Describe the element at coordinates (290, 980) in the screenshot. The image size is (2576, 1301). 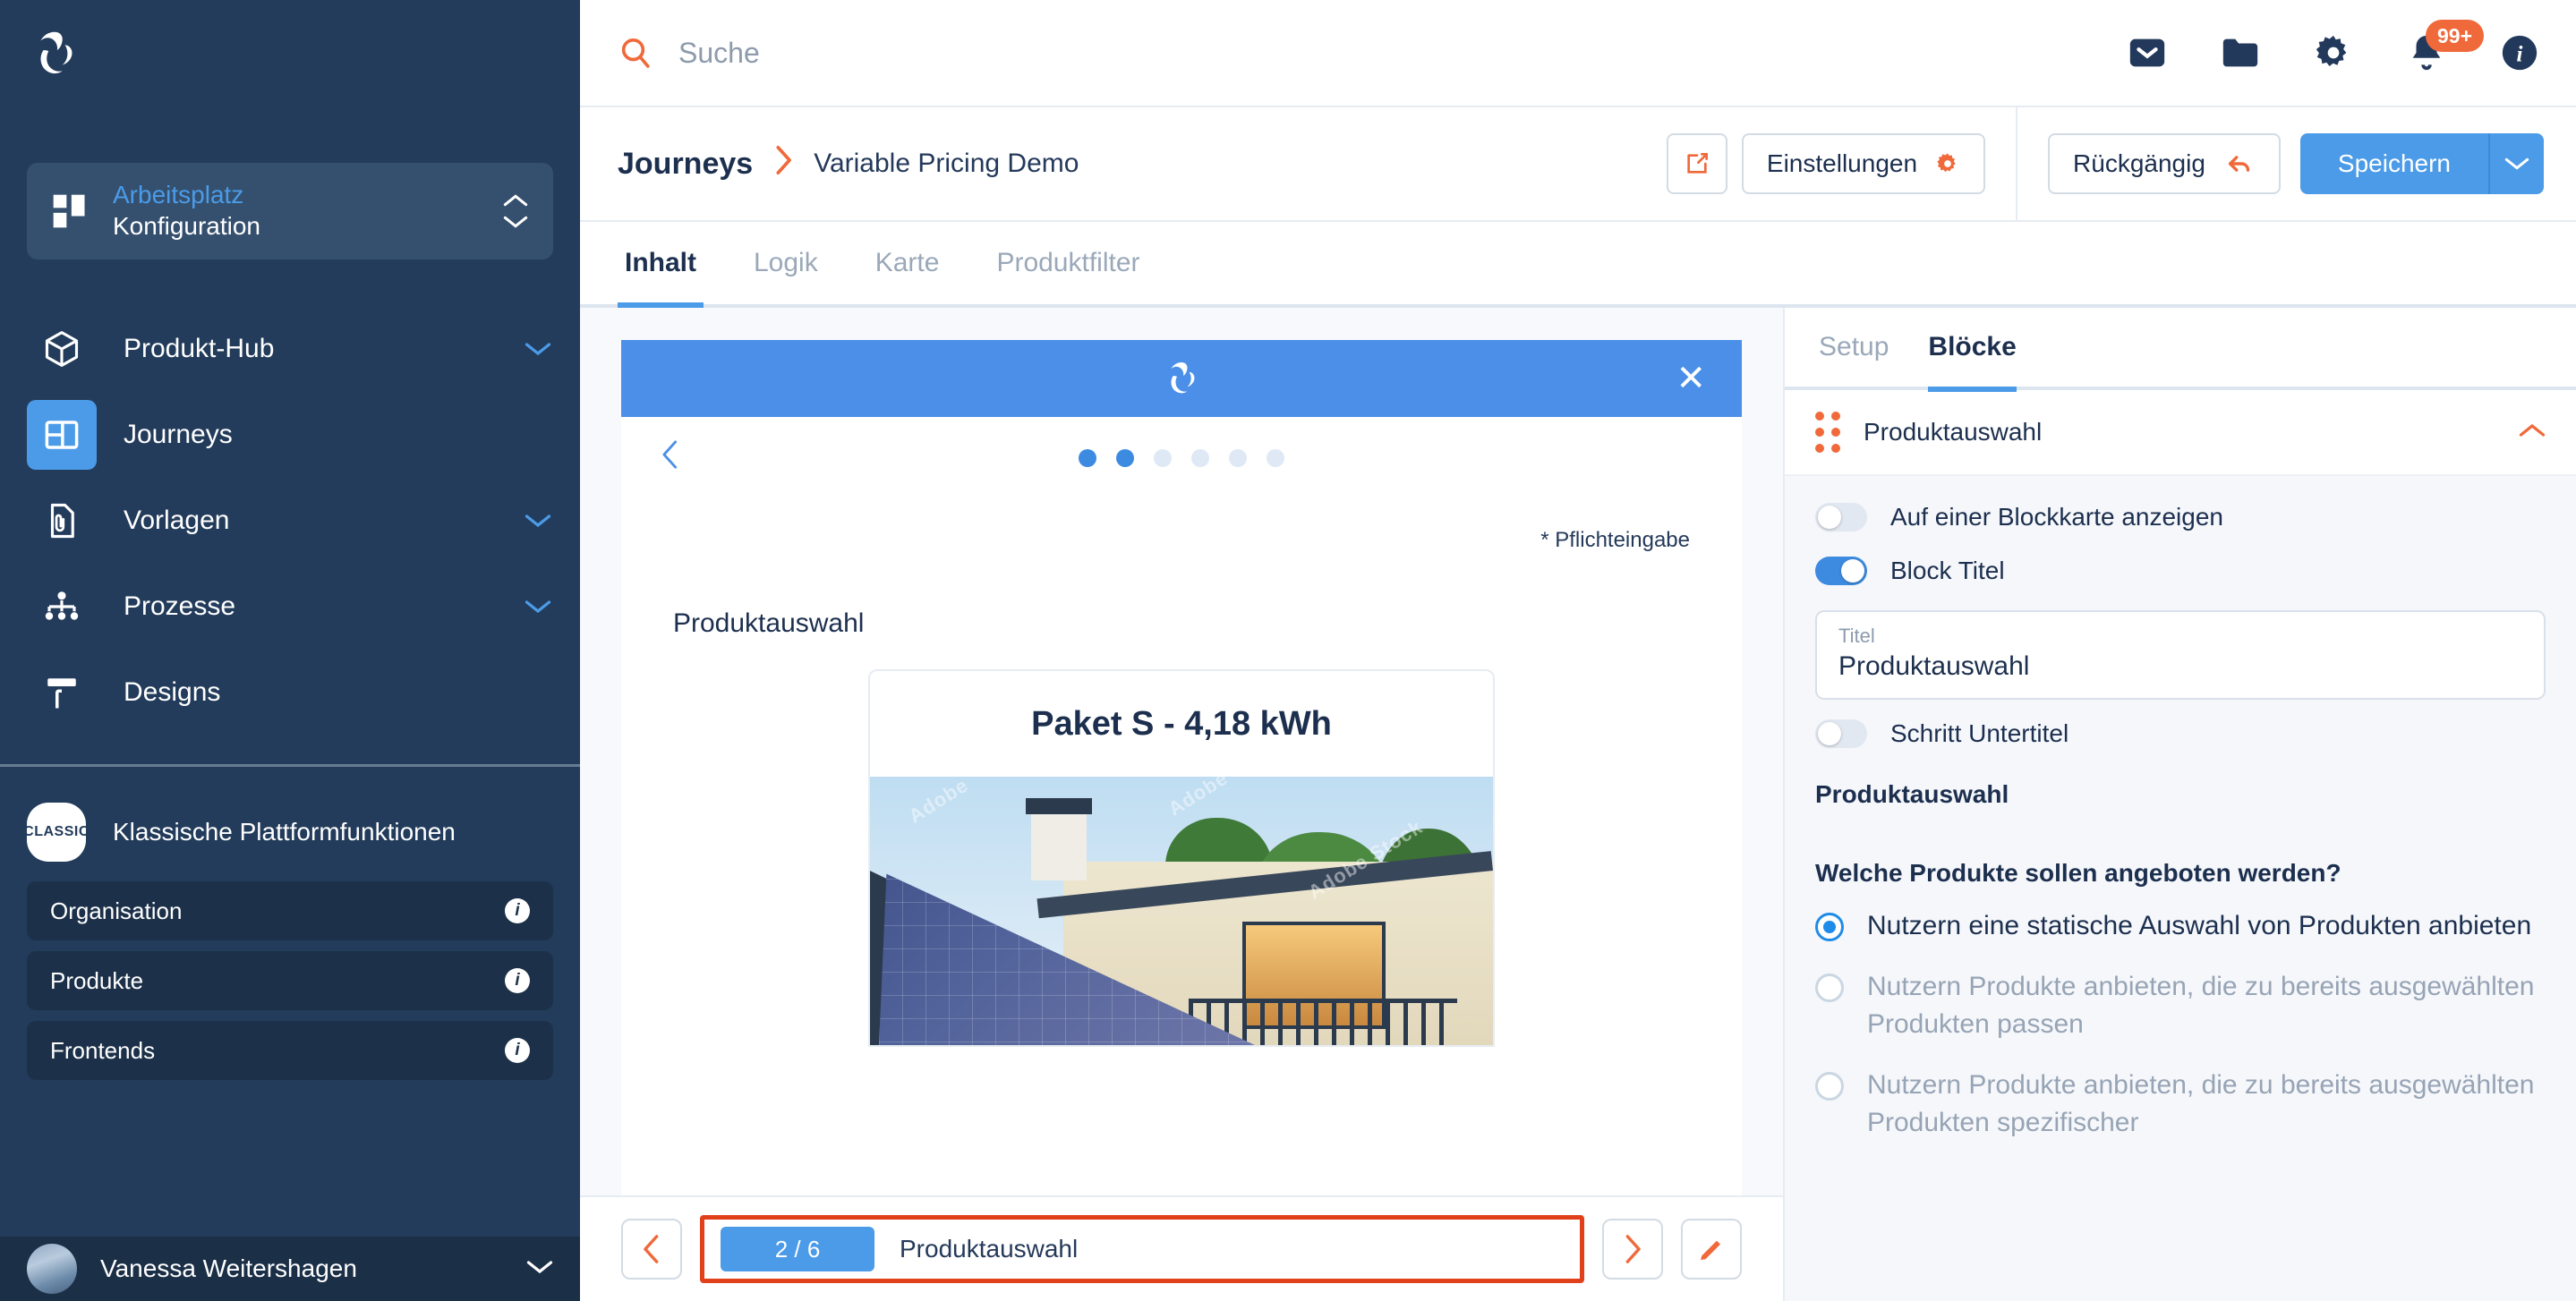
I see `sidebar-item-produkte: Produkte i` at that location.